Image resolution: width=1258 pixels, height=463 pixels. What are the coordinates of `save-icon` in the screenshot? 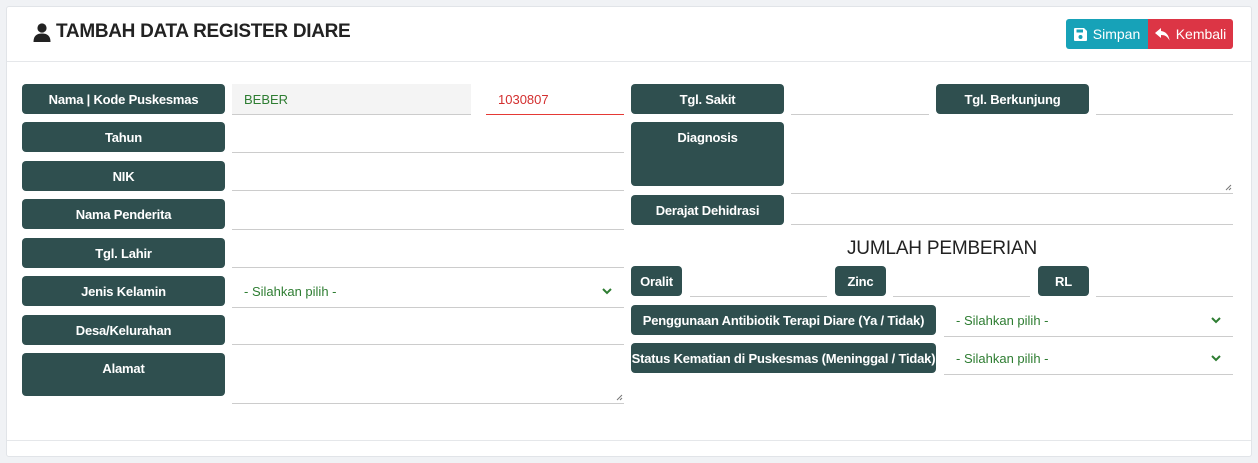 It's located at (1080, 34).